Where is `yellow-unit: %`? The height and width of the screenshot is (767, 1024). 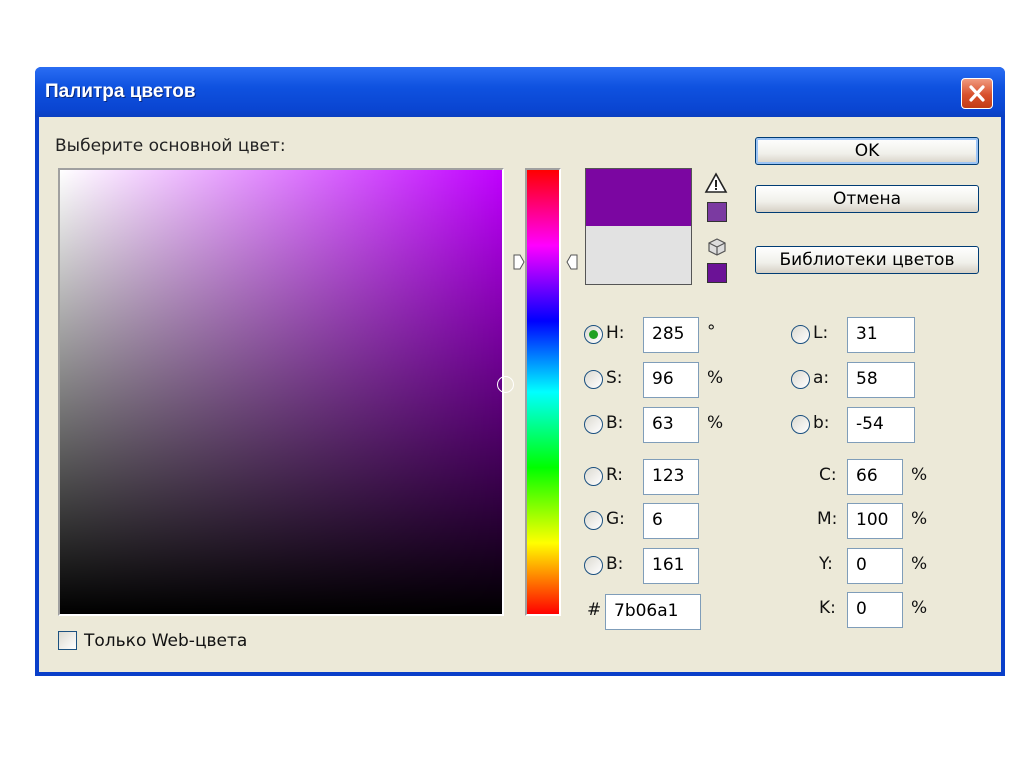
yellow-unit: % is located at coordinates (919, 564).